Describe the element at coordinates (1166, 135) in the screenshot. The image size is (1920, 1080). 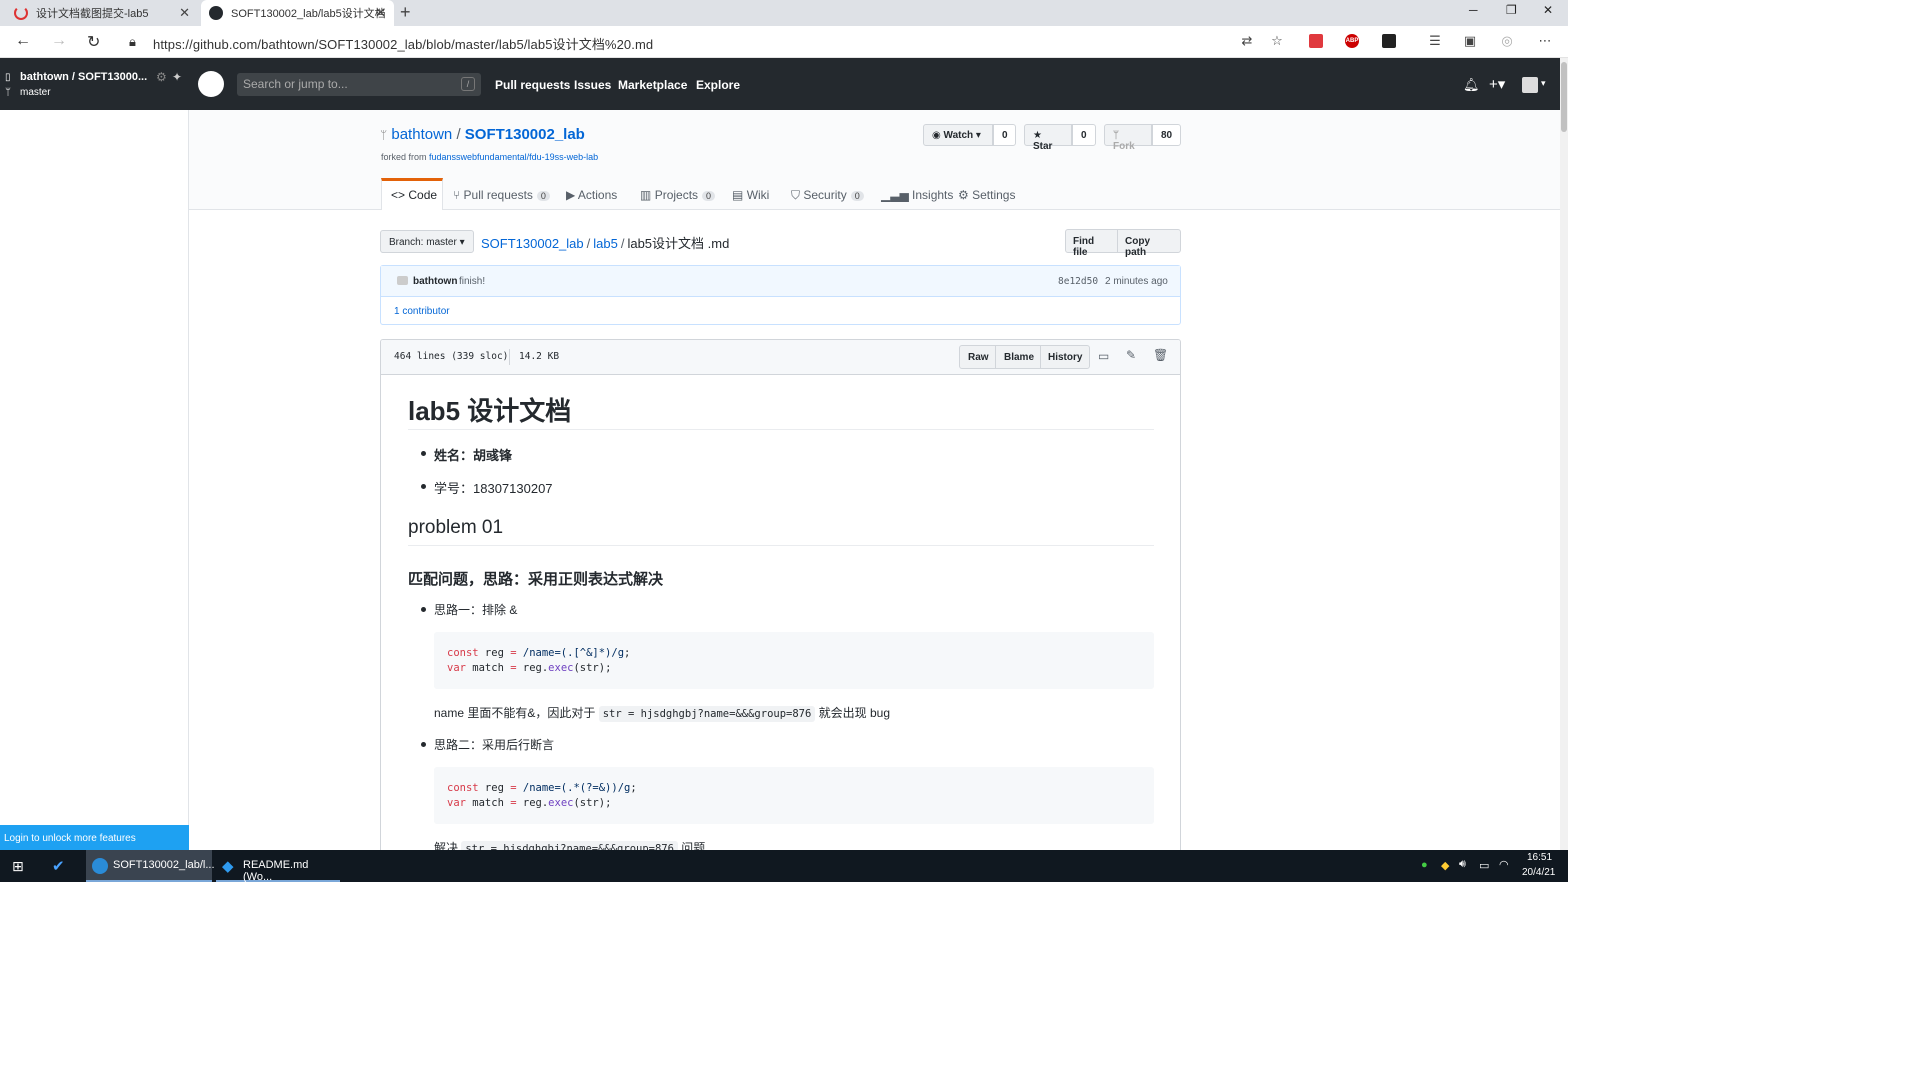
I see `fork-count: 80` at that location.